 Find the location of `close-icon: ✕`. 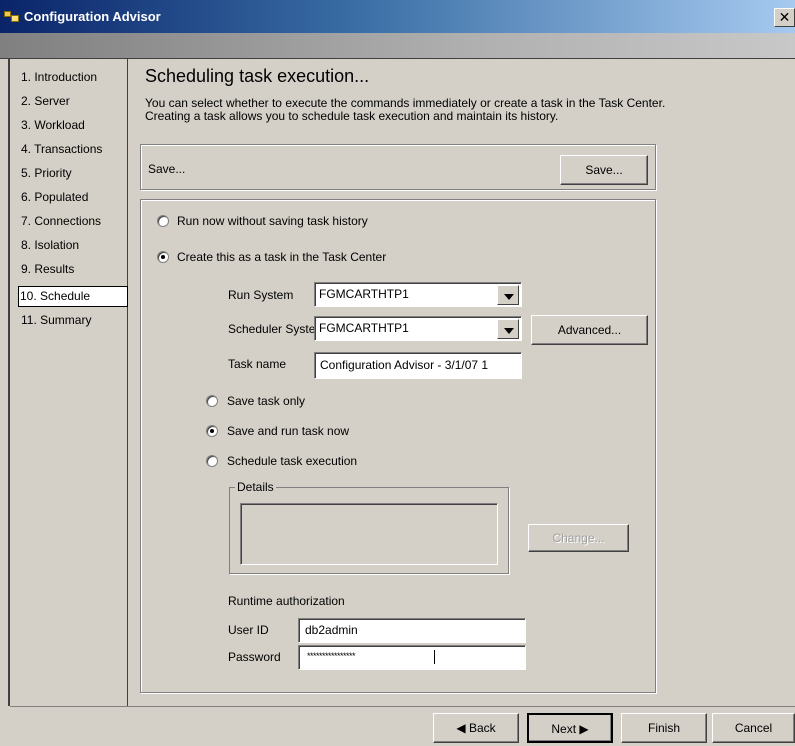

close-icon: ✕ is located at coordinates (784, 17).